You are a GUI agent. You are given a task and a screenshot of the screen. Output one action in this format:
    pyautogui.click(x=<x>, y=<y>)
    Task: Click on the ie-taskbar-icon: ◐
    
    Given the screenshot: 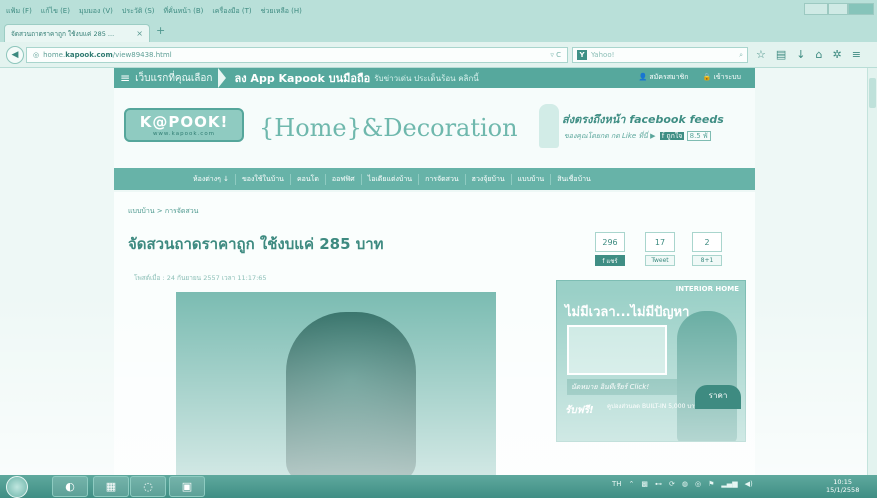 What is the action you would take?
    pyautogui.click(x=70, y=486)
    